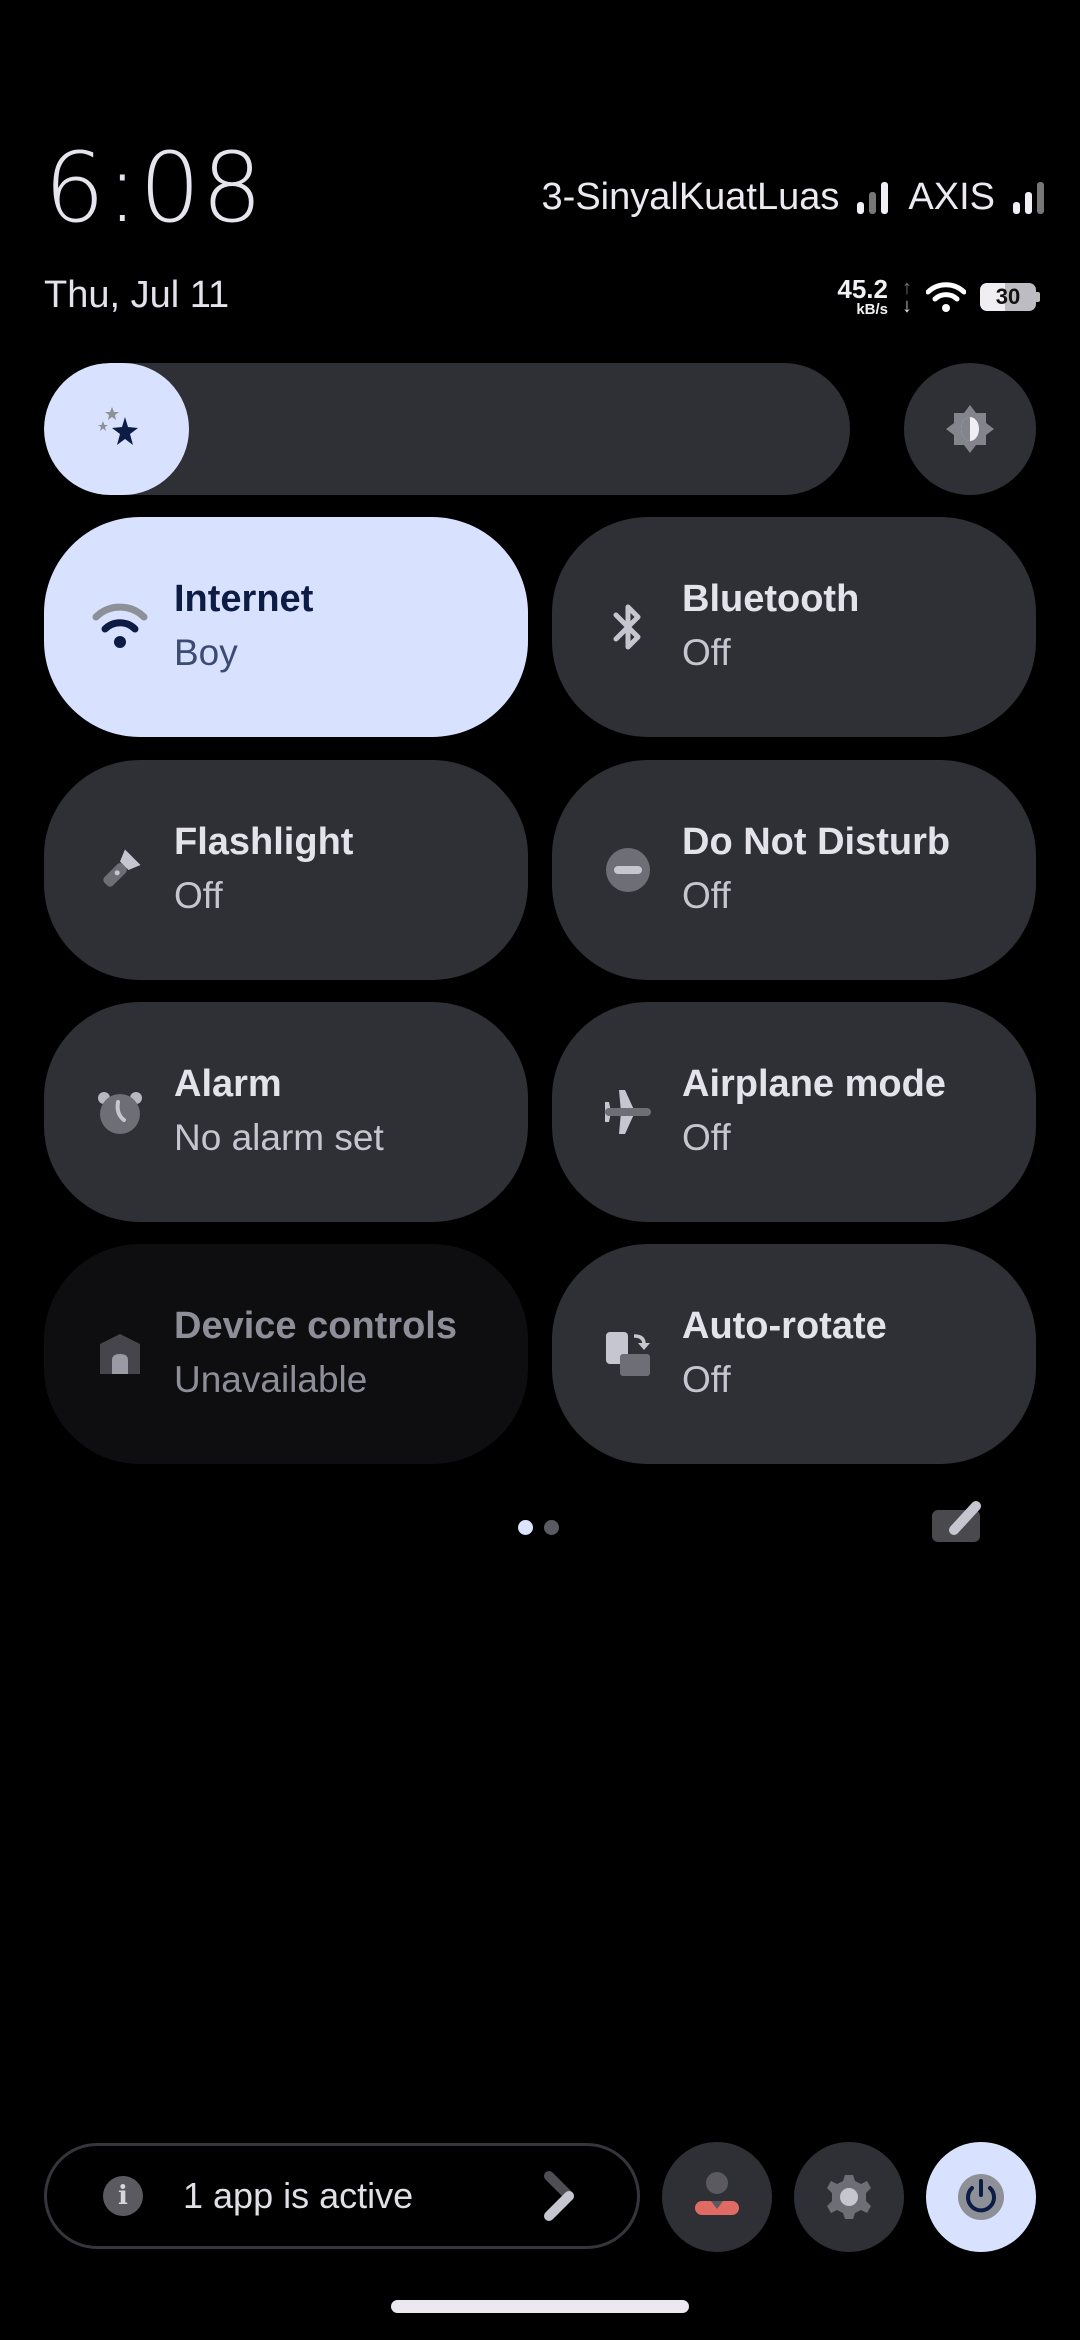 Image resolution: width=1080 pixels, height=2340 pixels. Describe the element at coordinates (136, 295) in the screenshot. I see `date-label: Thu, Jul 11` at that location.